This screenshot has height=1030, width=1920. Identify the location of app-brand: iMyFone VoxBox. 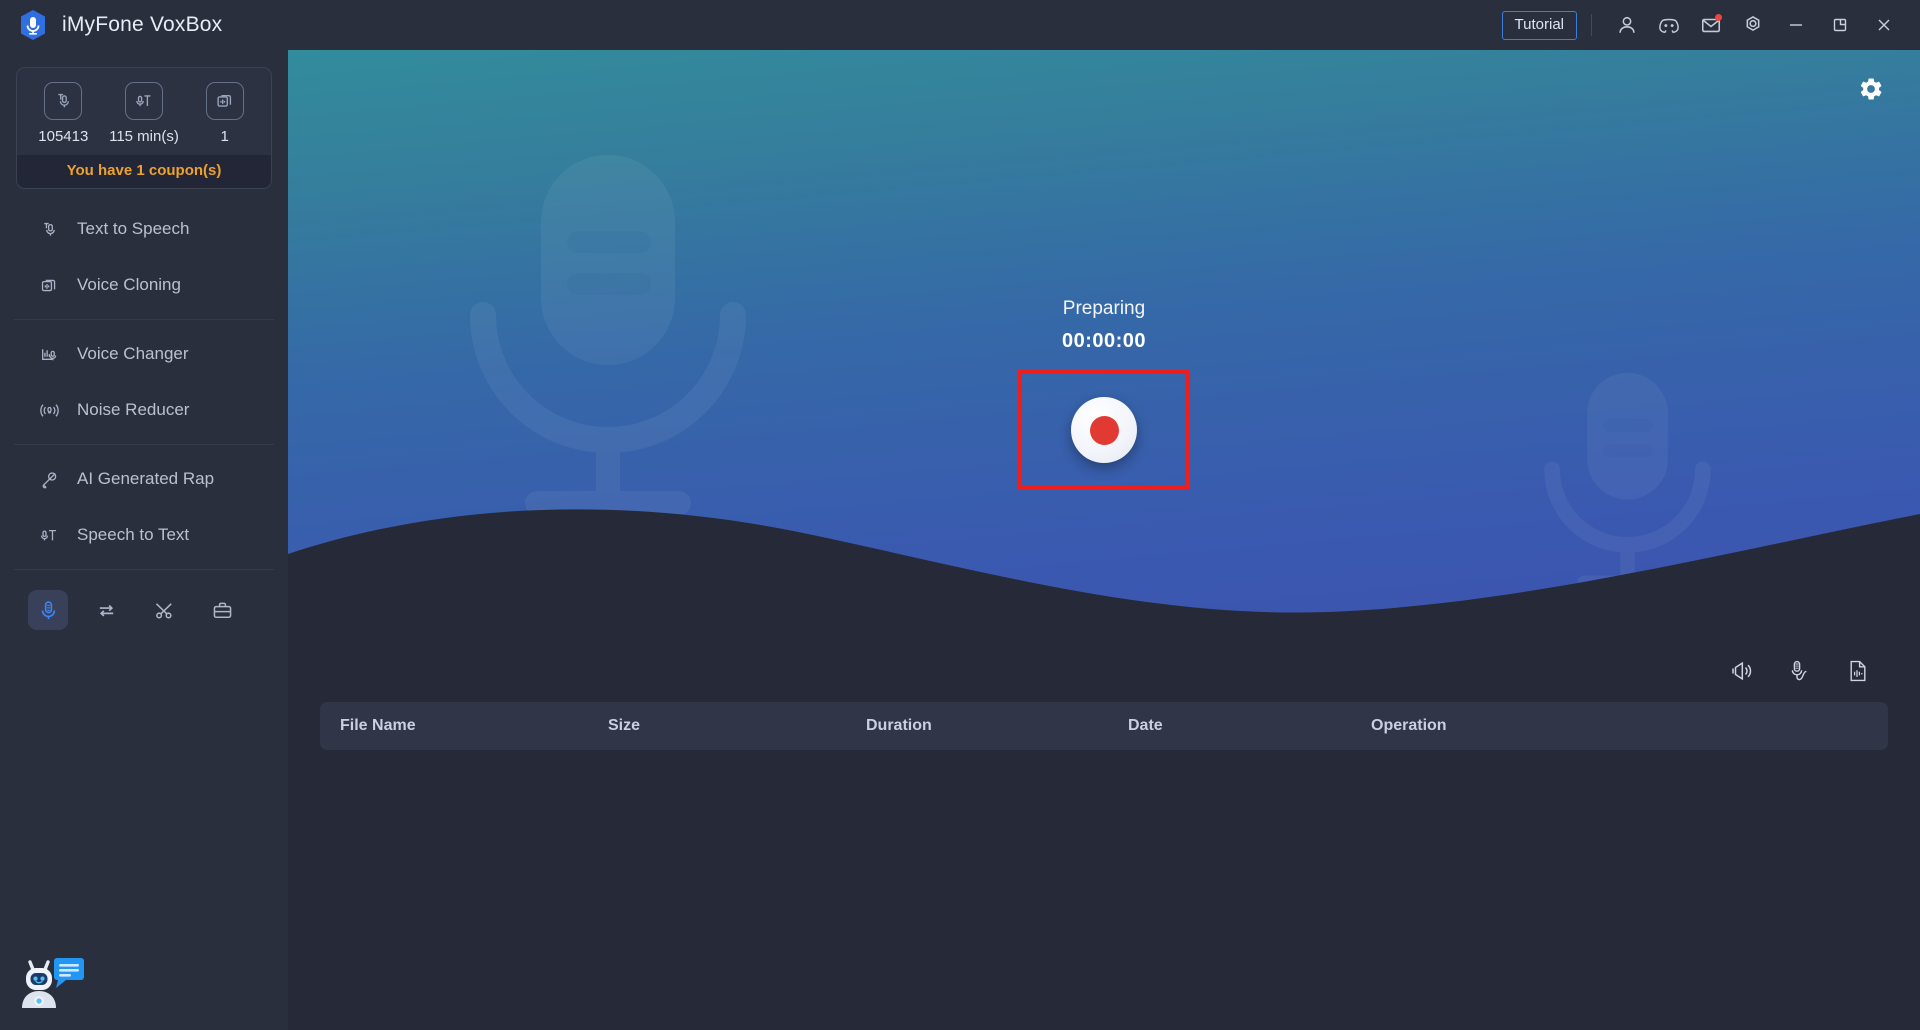
(120, 25).